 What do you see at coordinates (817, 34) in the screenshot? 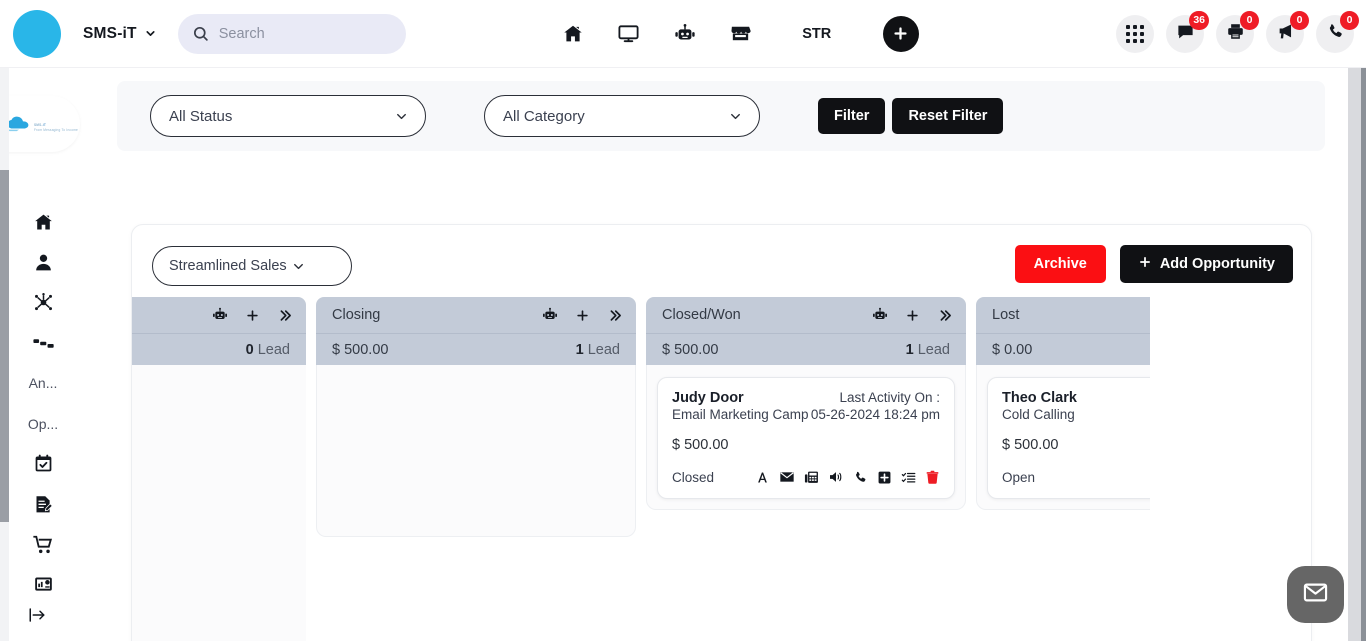
I see `nav-str-label: STR` at bounding box center [817, 34].